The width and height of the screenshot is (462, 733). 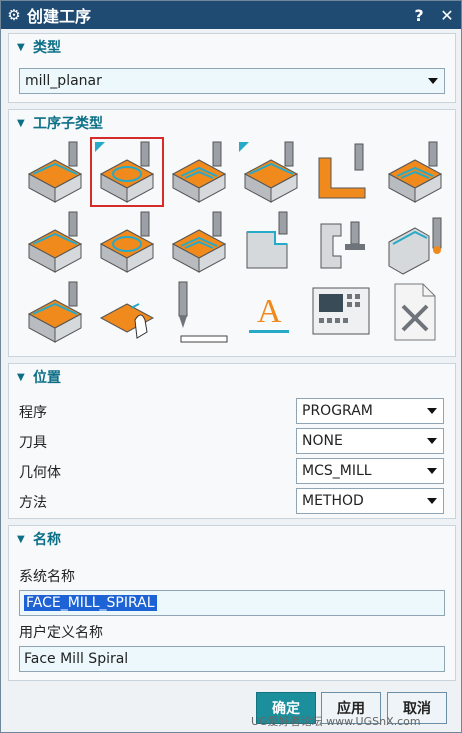 I want to click on subtype-section-label: 工序子类型, so click(x=68, y=124).